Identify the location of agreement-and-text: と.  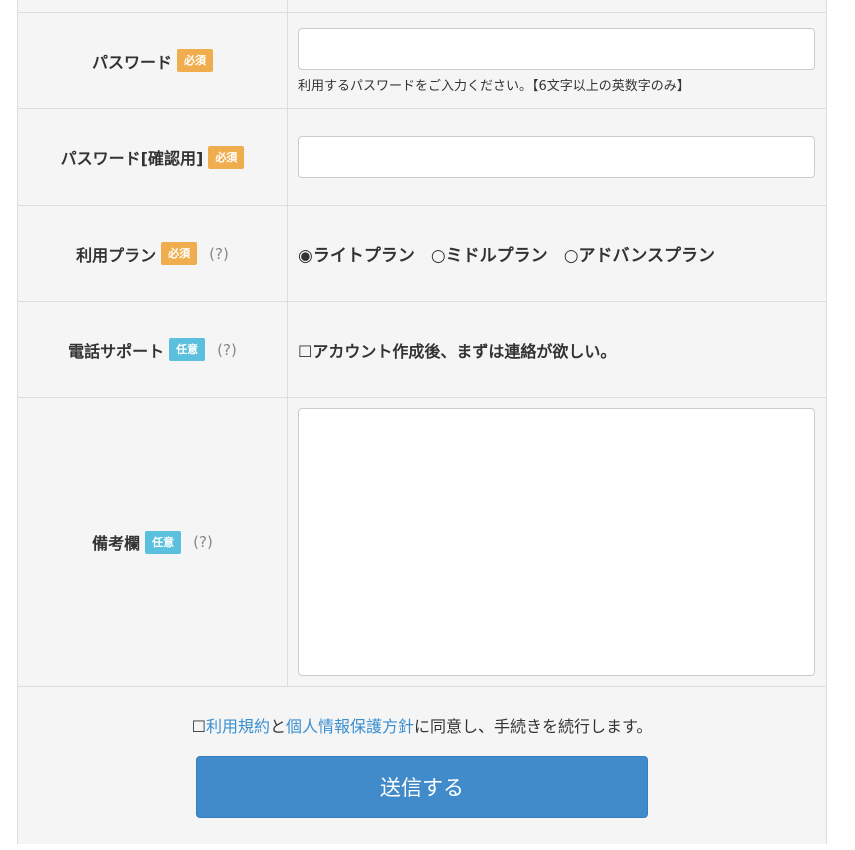
(277, 726).